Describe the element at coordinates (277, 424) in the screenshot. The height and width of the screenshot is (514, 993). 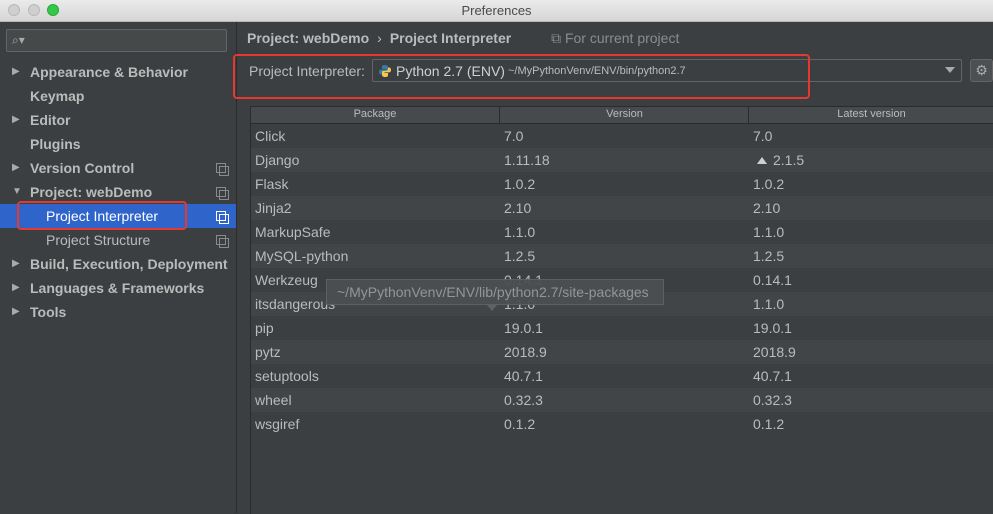
I see `package-name: wsgiref` at that location.